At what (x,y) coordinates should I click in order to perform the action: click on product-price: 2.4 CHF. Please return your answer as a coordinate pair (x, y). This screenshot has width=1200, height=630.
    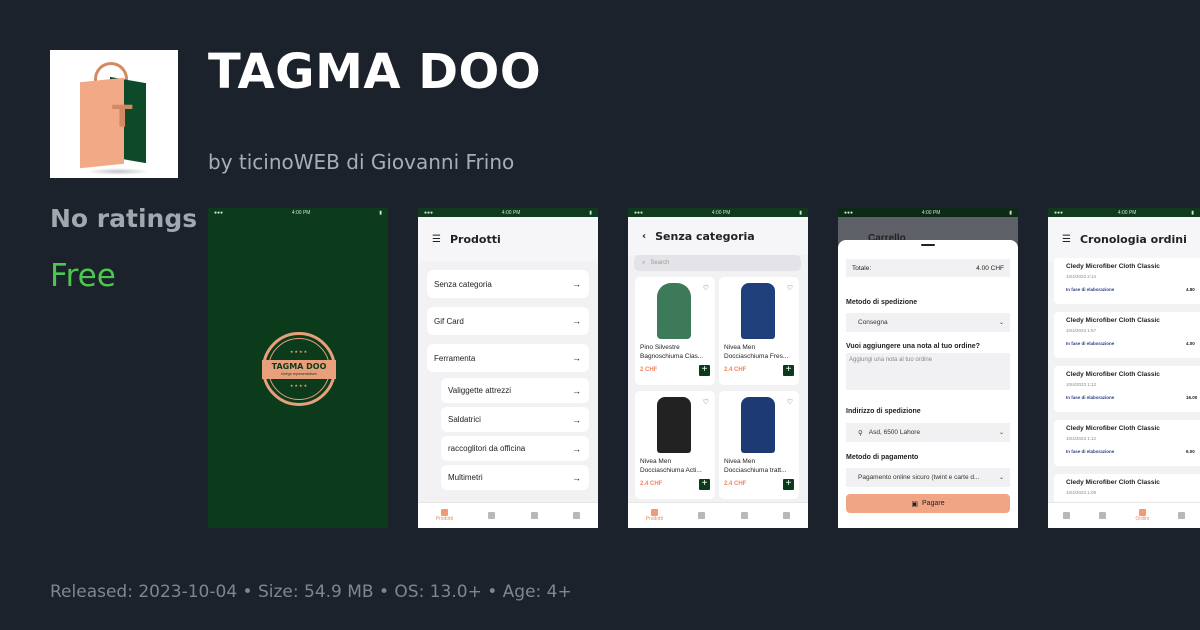
    Looking at the image, I should click on (735, 370).